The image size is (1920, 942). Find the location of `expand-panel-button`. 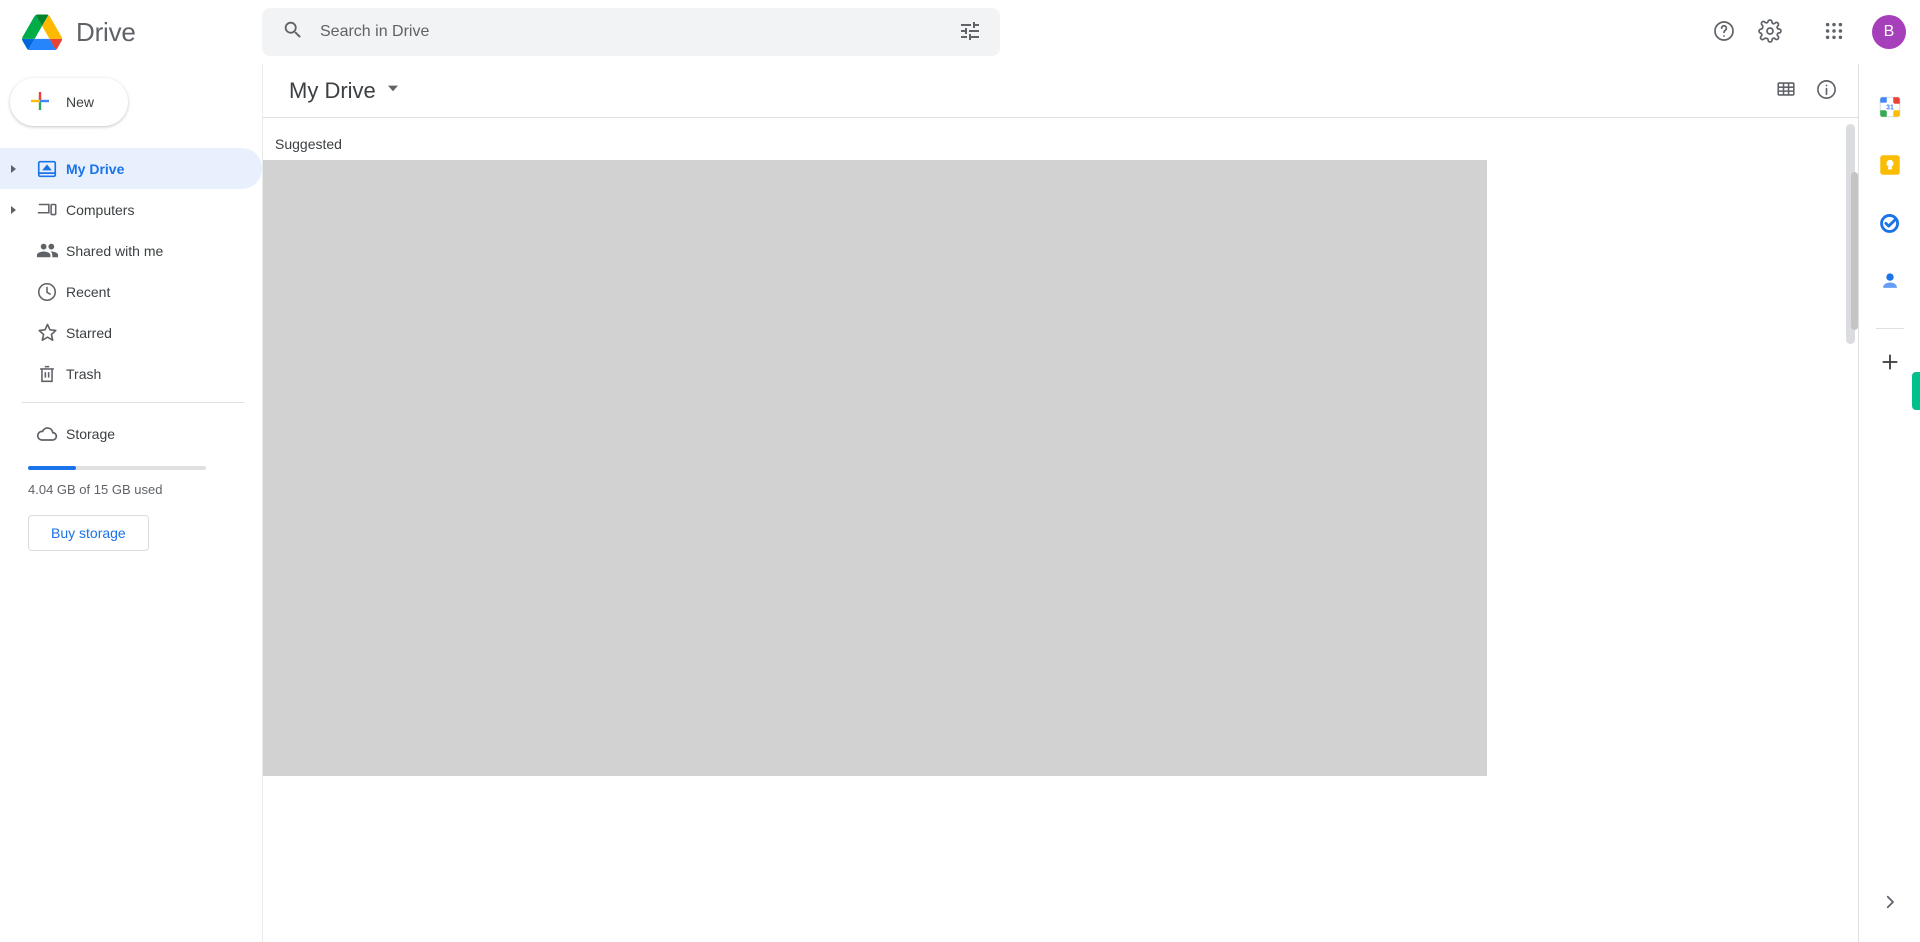

expand-panel-button is located at coordinates (1890, 903).